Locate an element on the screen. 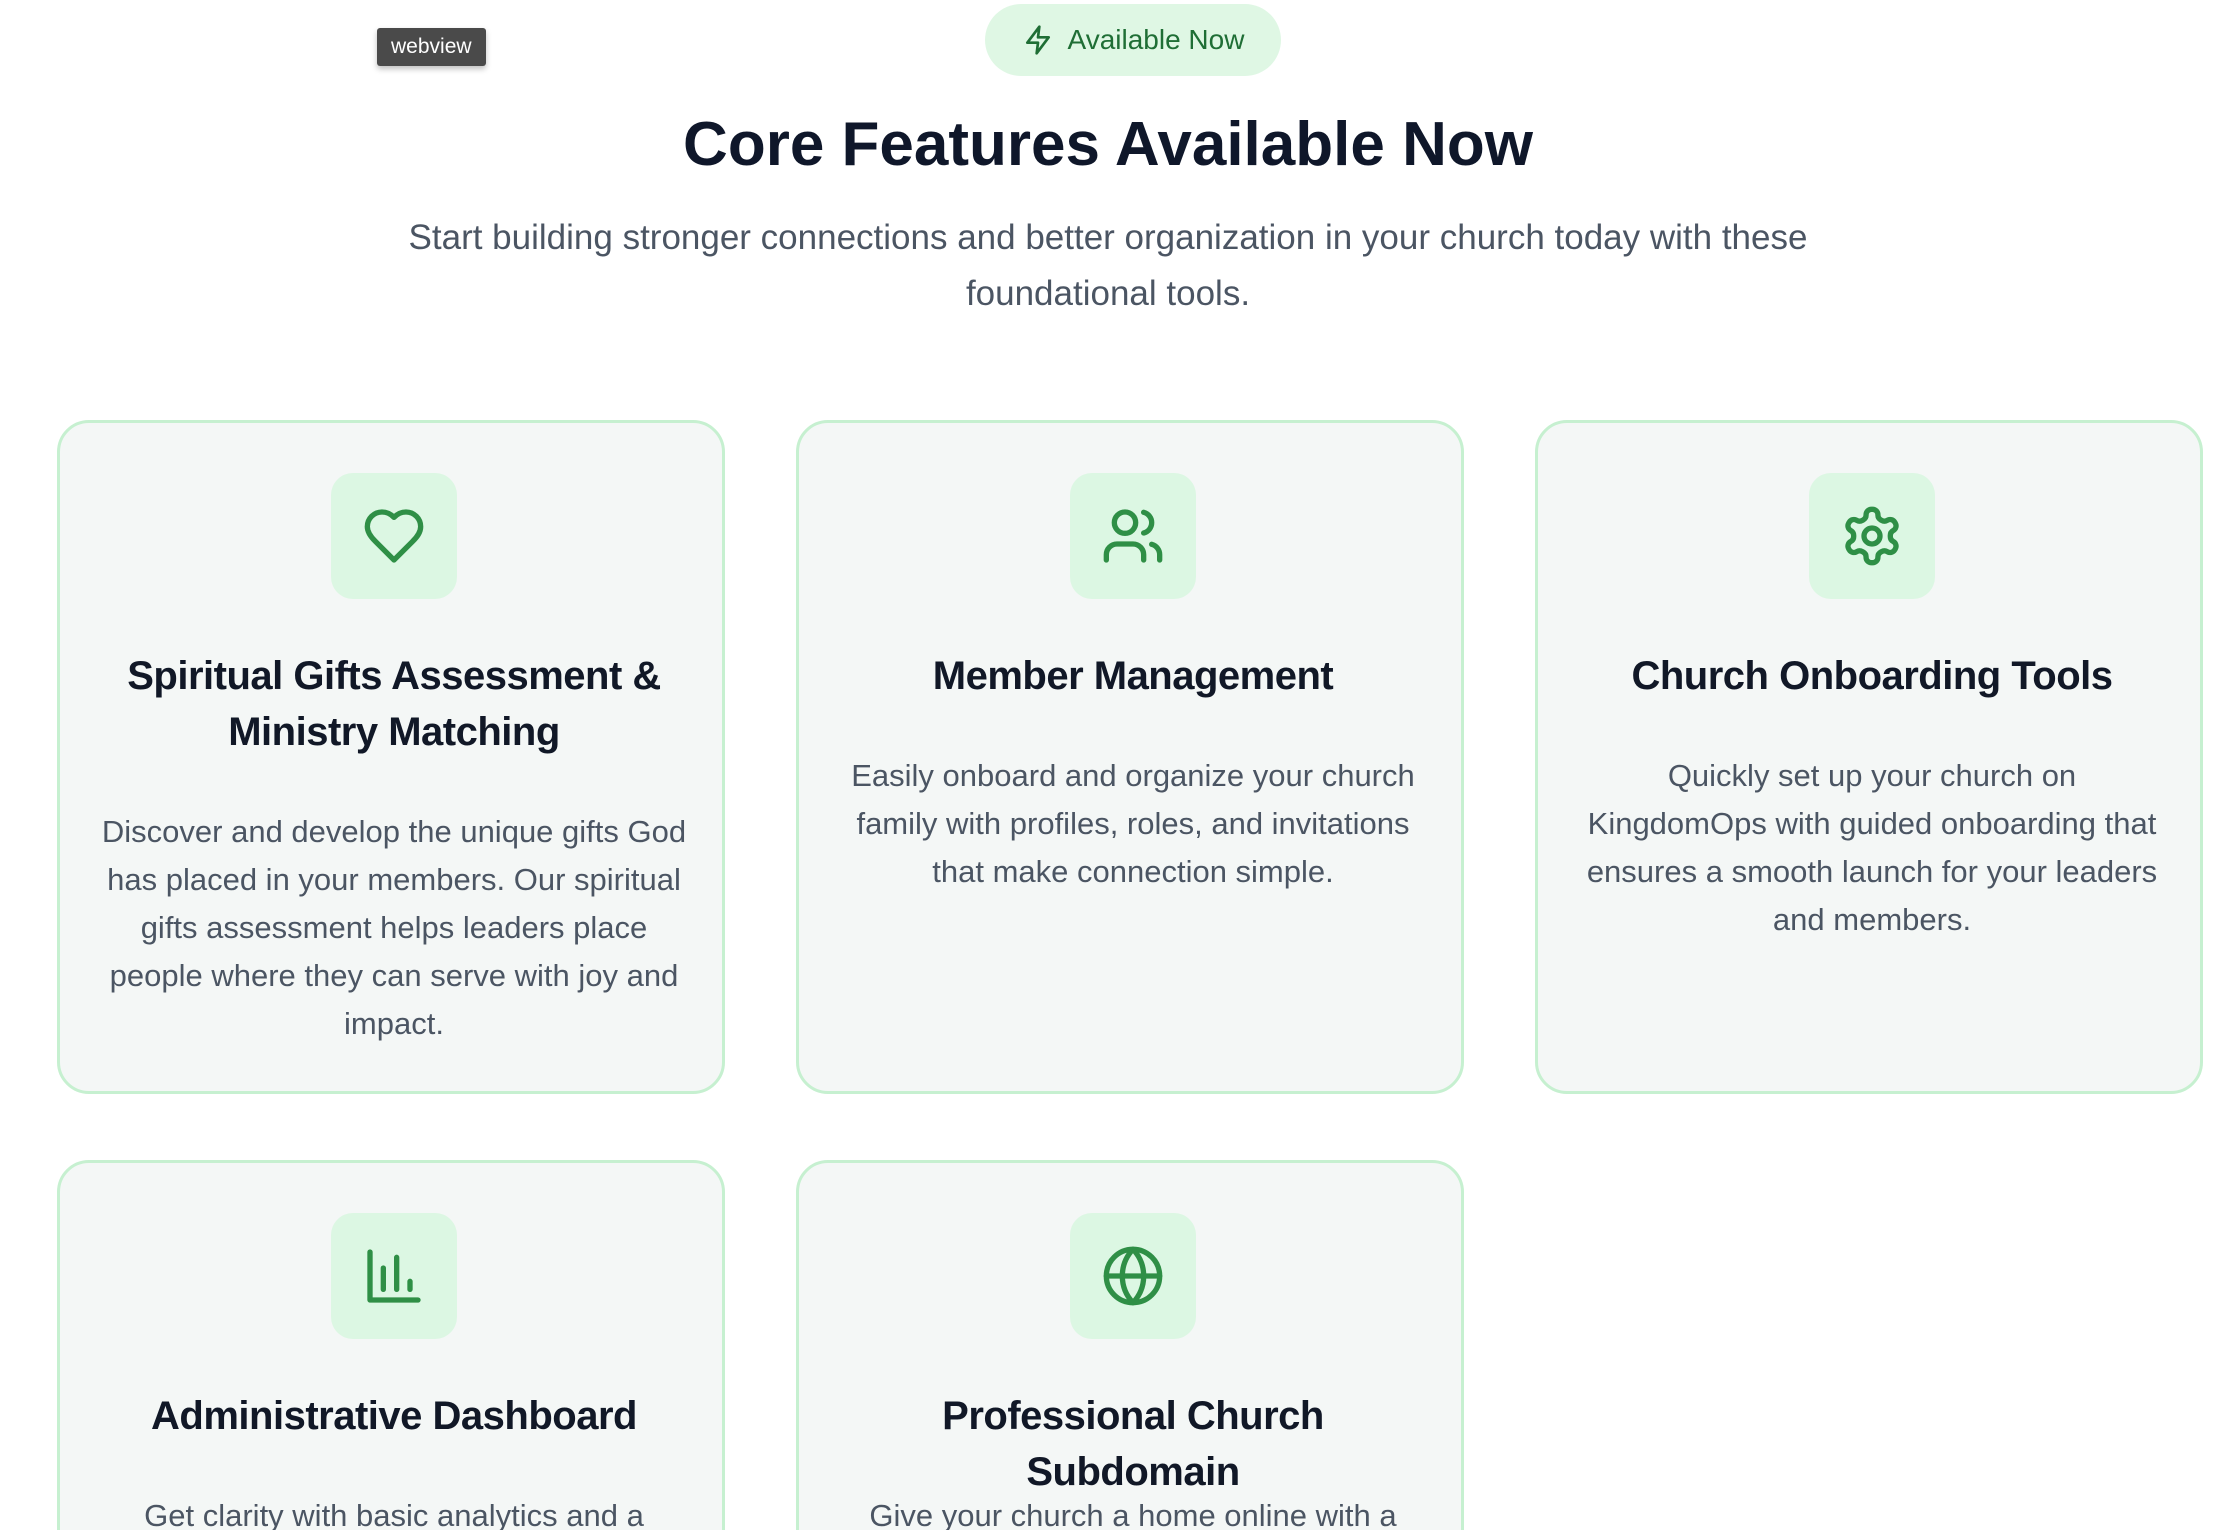  feature-title: Professional Church Subdomain is located at coordinates (1133, 1444).